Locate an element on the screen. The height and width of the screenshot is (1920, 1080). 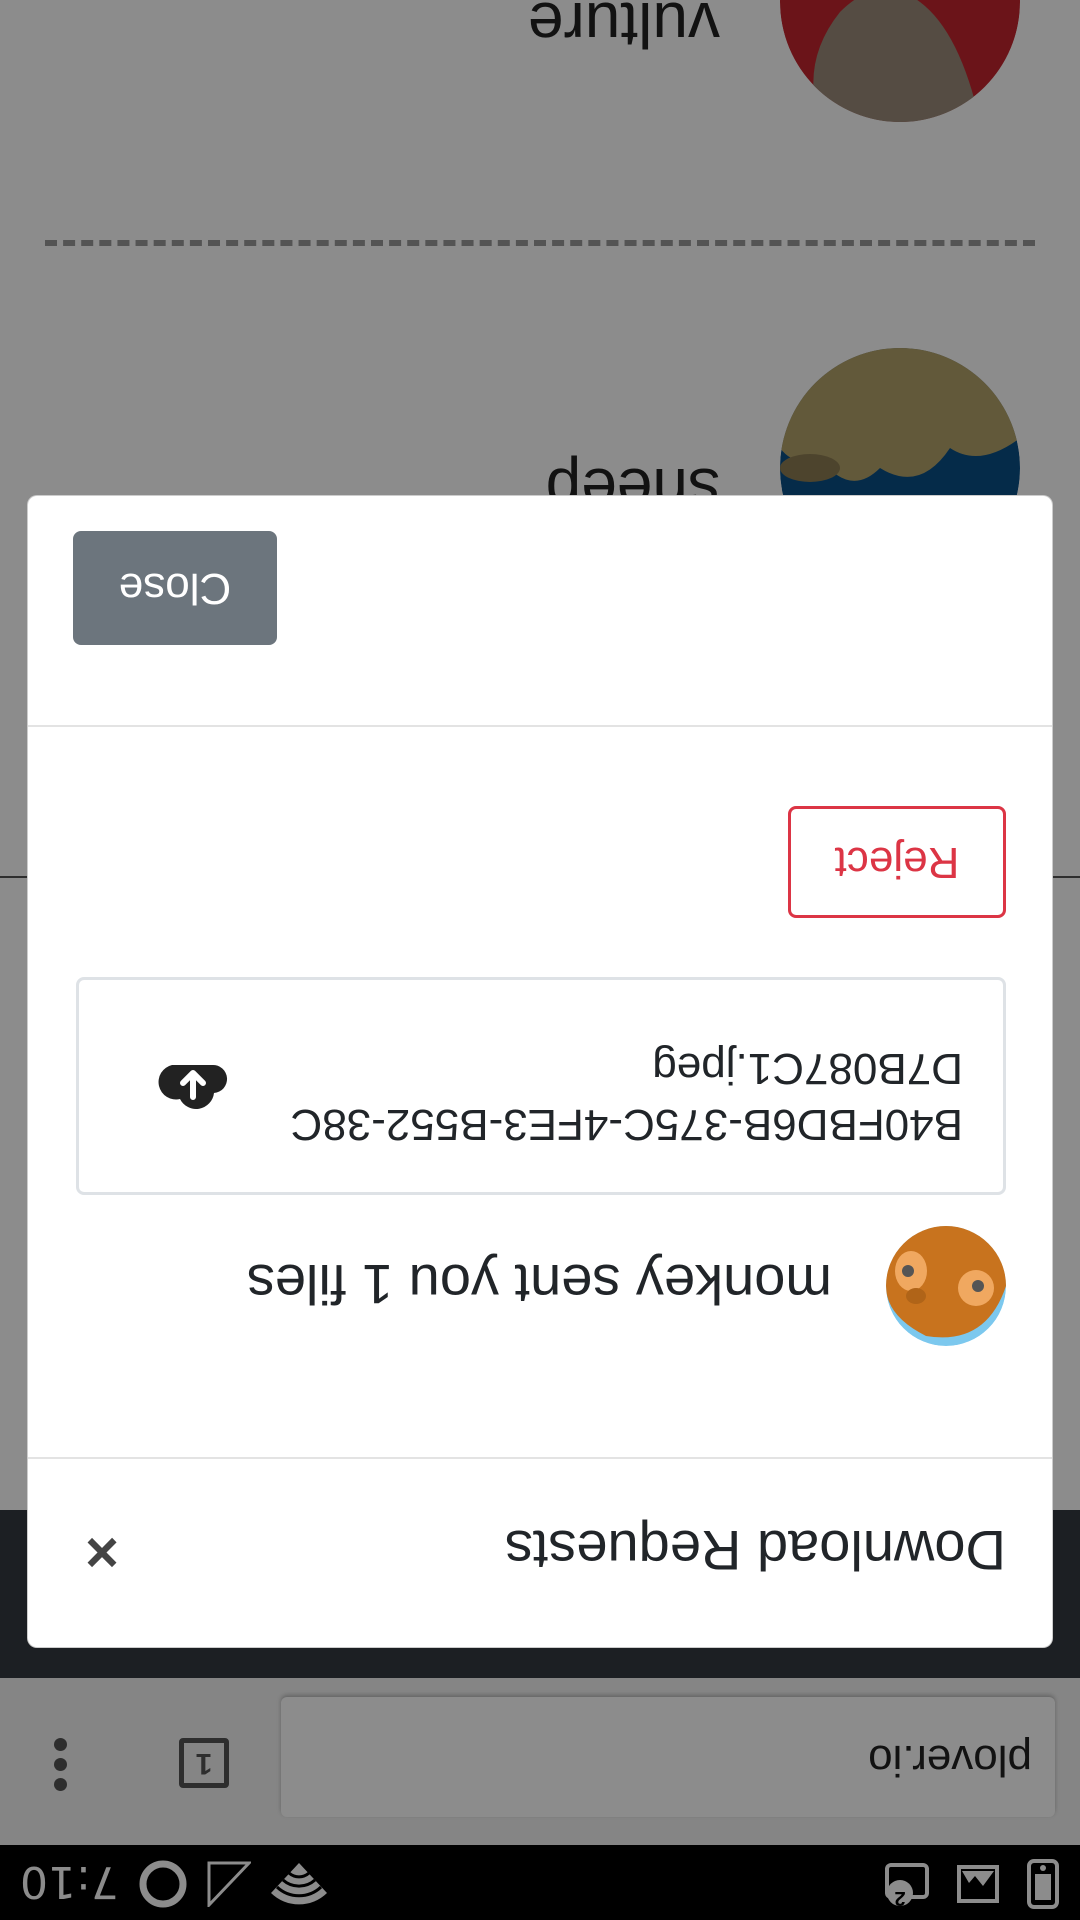
modal-header: Download Requests × is located at coordinates (540, 1552).